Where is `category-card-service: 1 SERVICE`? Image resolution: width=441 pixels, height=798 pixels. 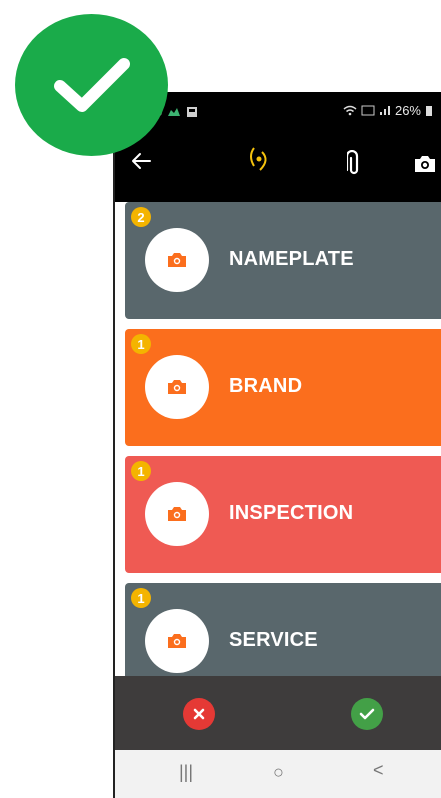 category-card-service: 1 SERVICE is located at coordinates (283, 629).